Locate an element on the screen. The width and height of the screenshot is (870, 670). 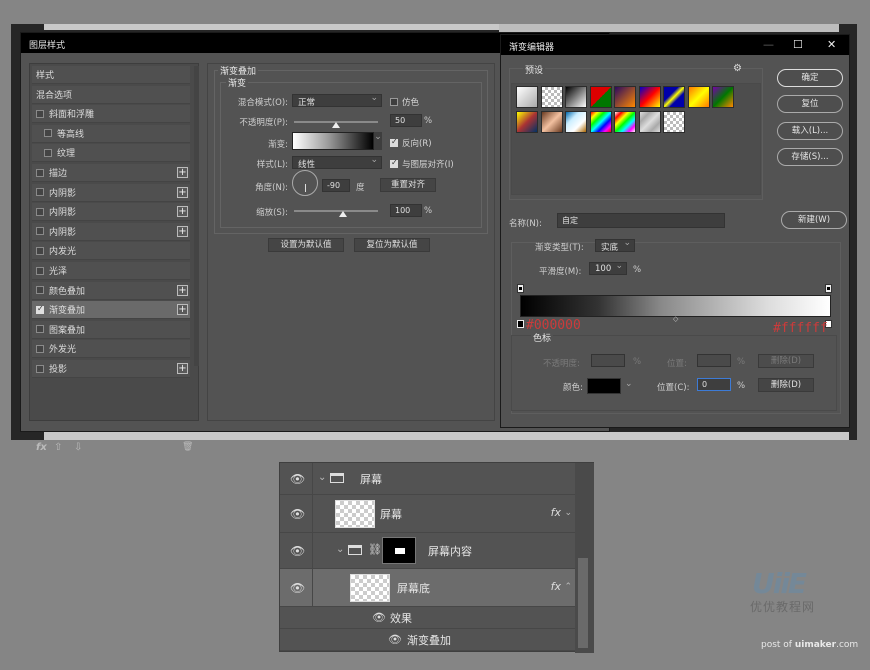
new-button: 新建(W) is located at coordinates (814, 220).